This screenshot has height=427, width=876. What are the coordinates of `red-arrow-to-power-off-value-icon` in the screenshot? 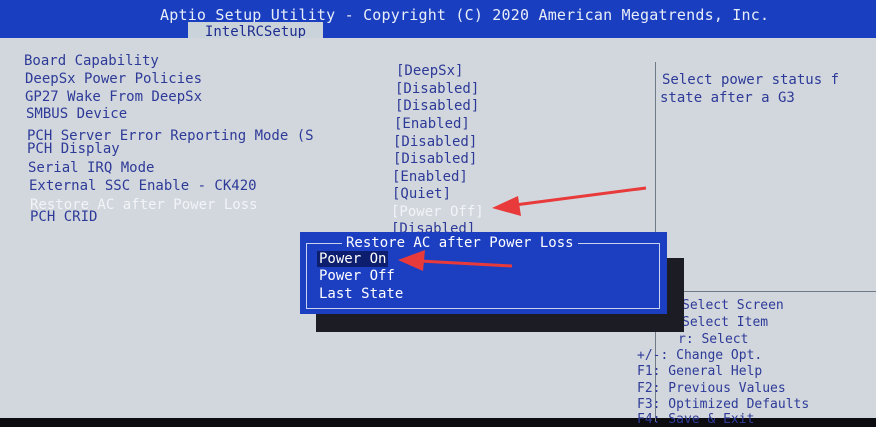 It's located at (569, 201).